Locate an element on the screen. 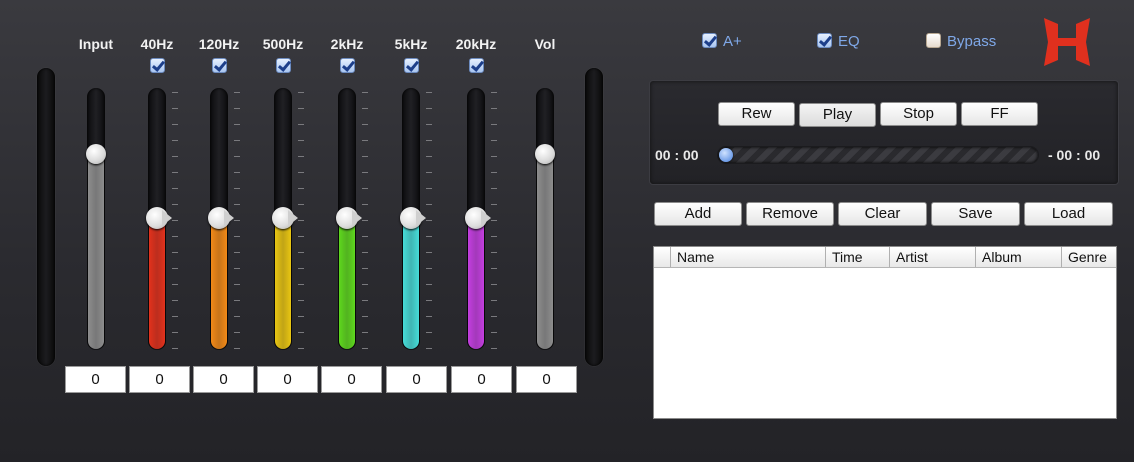 This screenshot has width=1134, height=462. value-field-120hz: 0 is located at coordinates (223, 379).